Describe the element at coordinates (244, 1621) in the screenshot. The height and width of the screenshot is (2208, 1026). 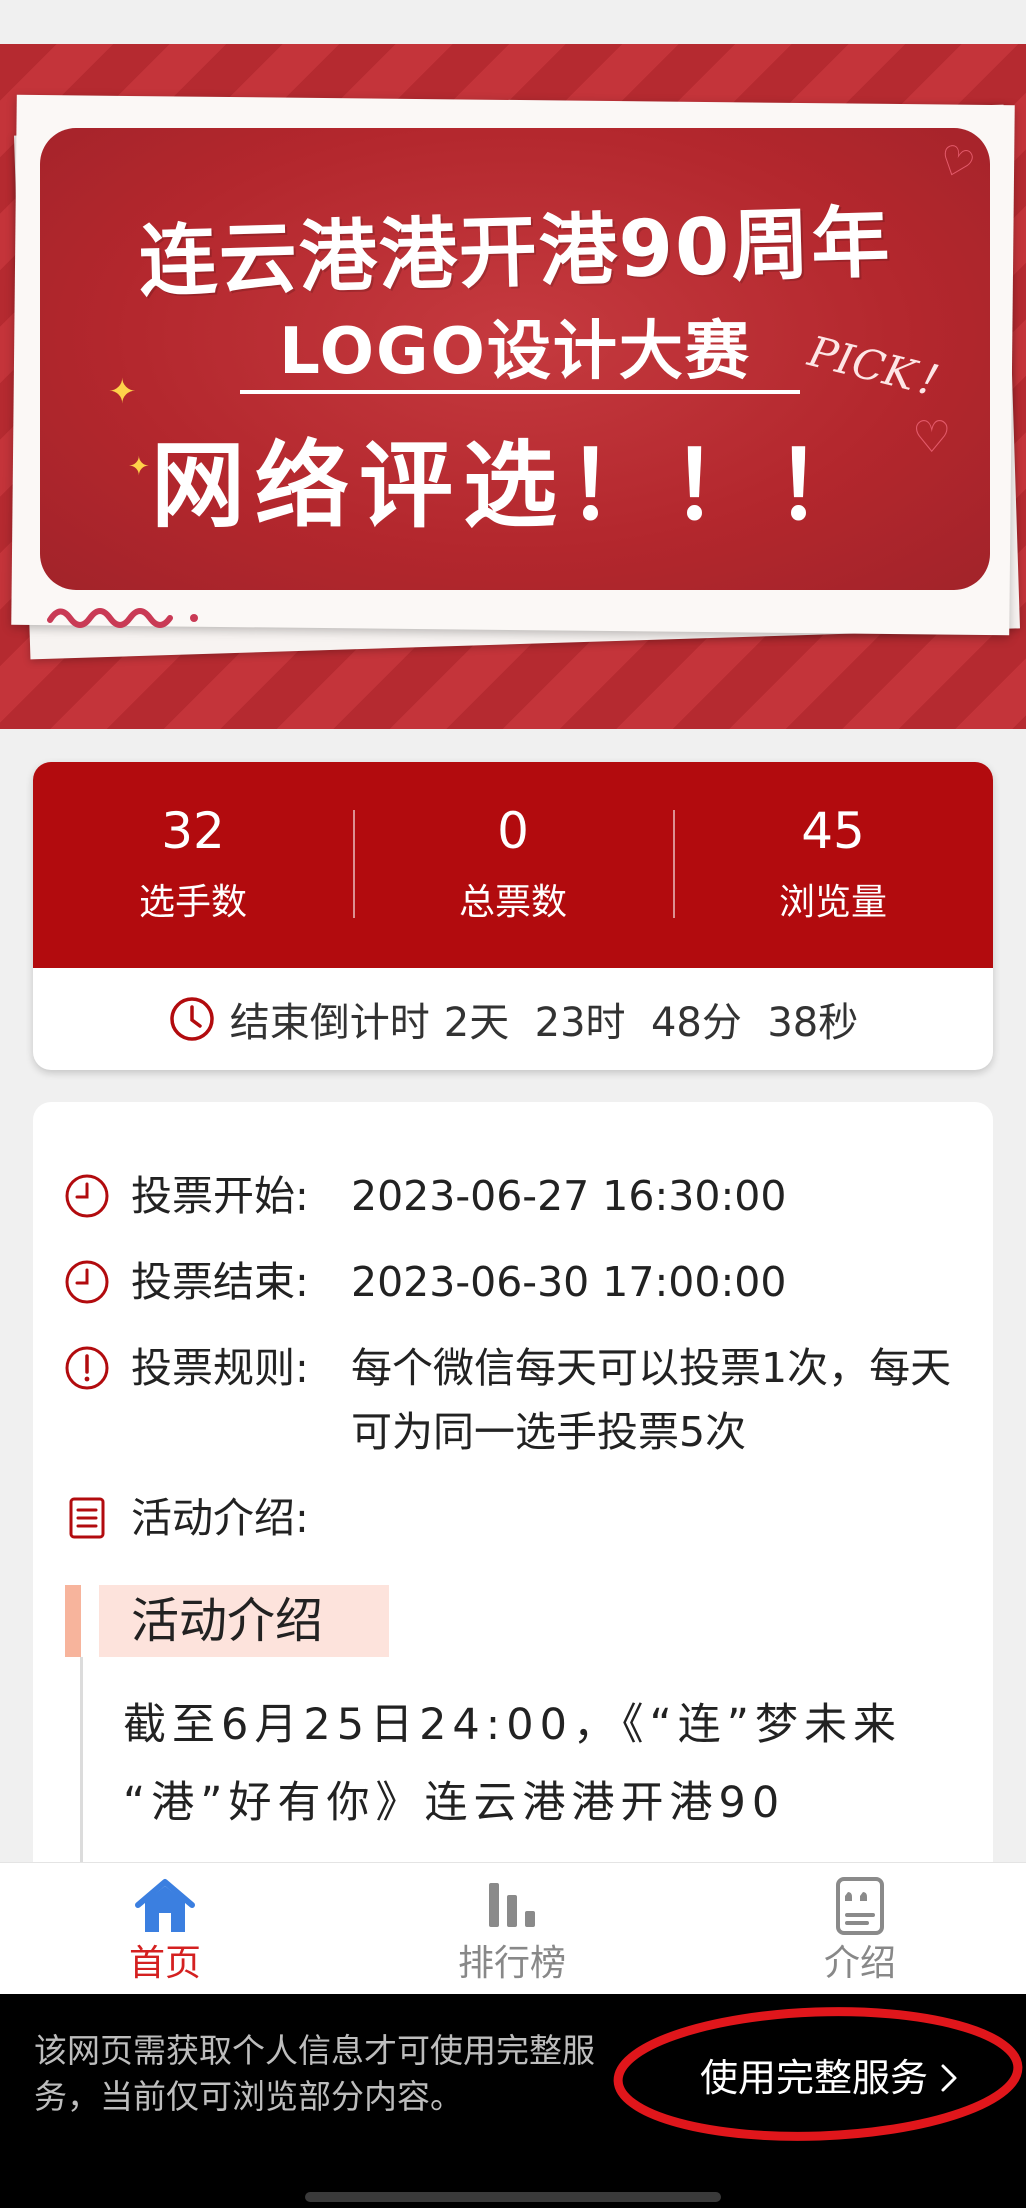
I see `intro-heading: 活动介绍` at that location.